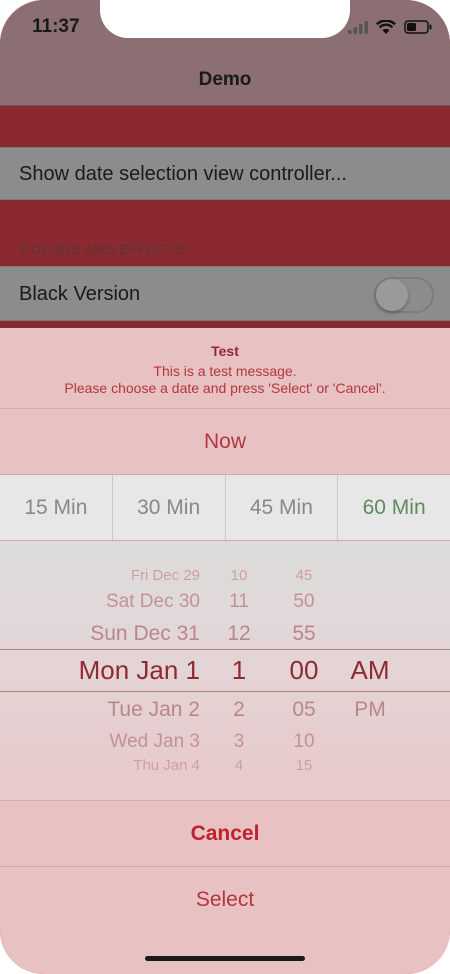 The image size is (450, 974). I want to click on picker-hour-item: 11, so click(239, 602).